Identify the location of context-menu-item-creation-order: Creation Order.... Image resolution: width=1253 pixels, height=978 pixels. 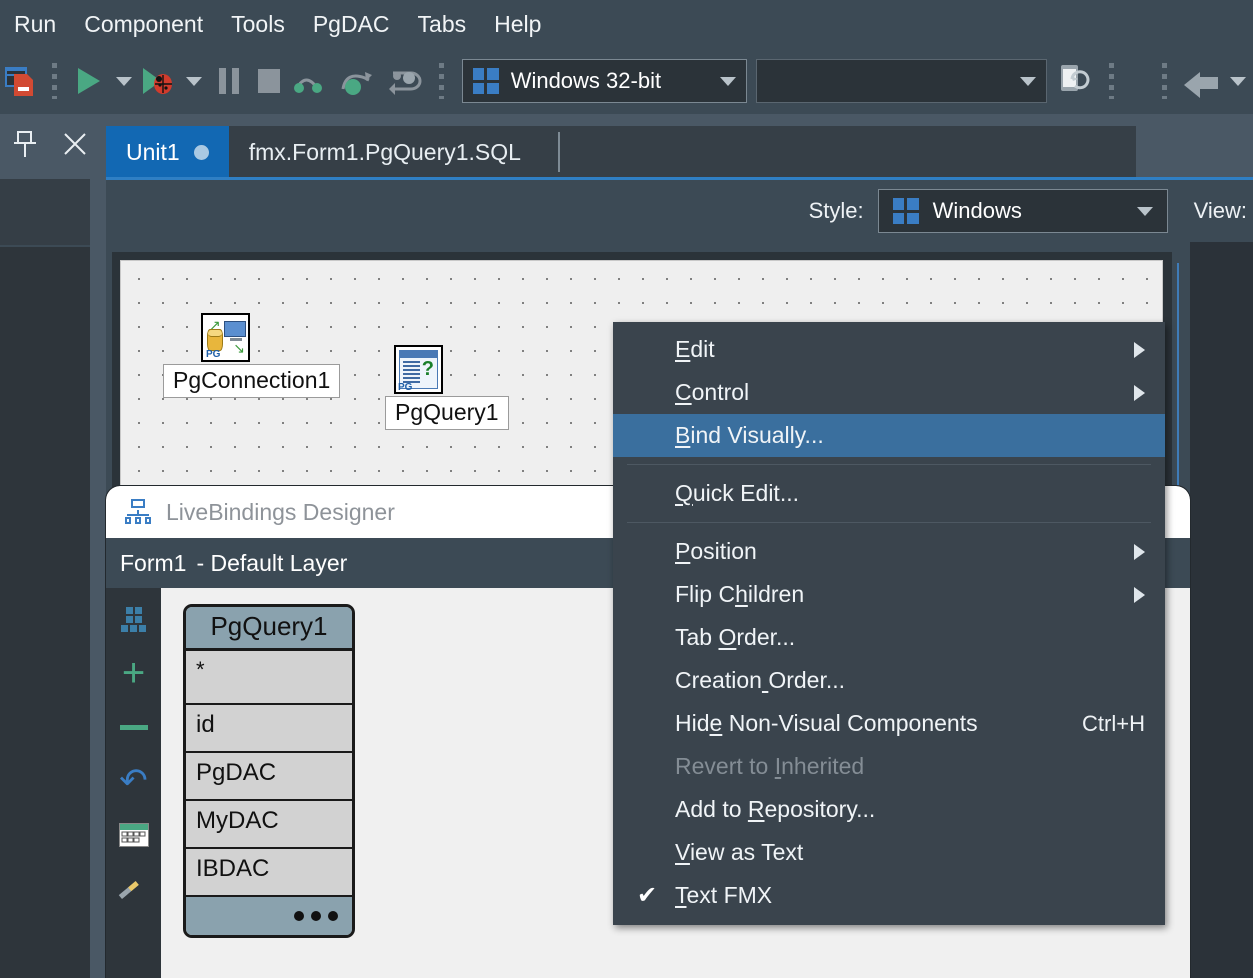
(889, 680).